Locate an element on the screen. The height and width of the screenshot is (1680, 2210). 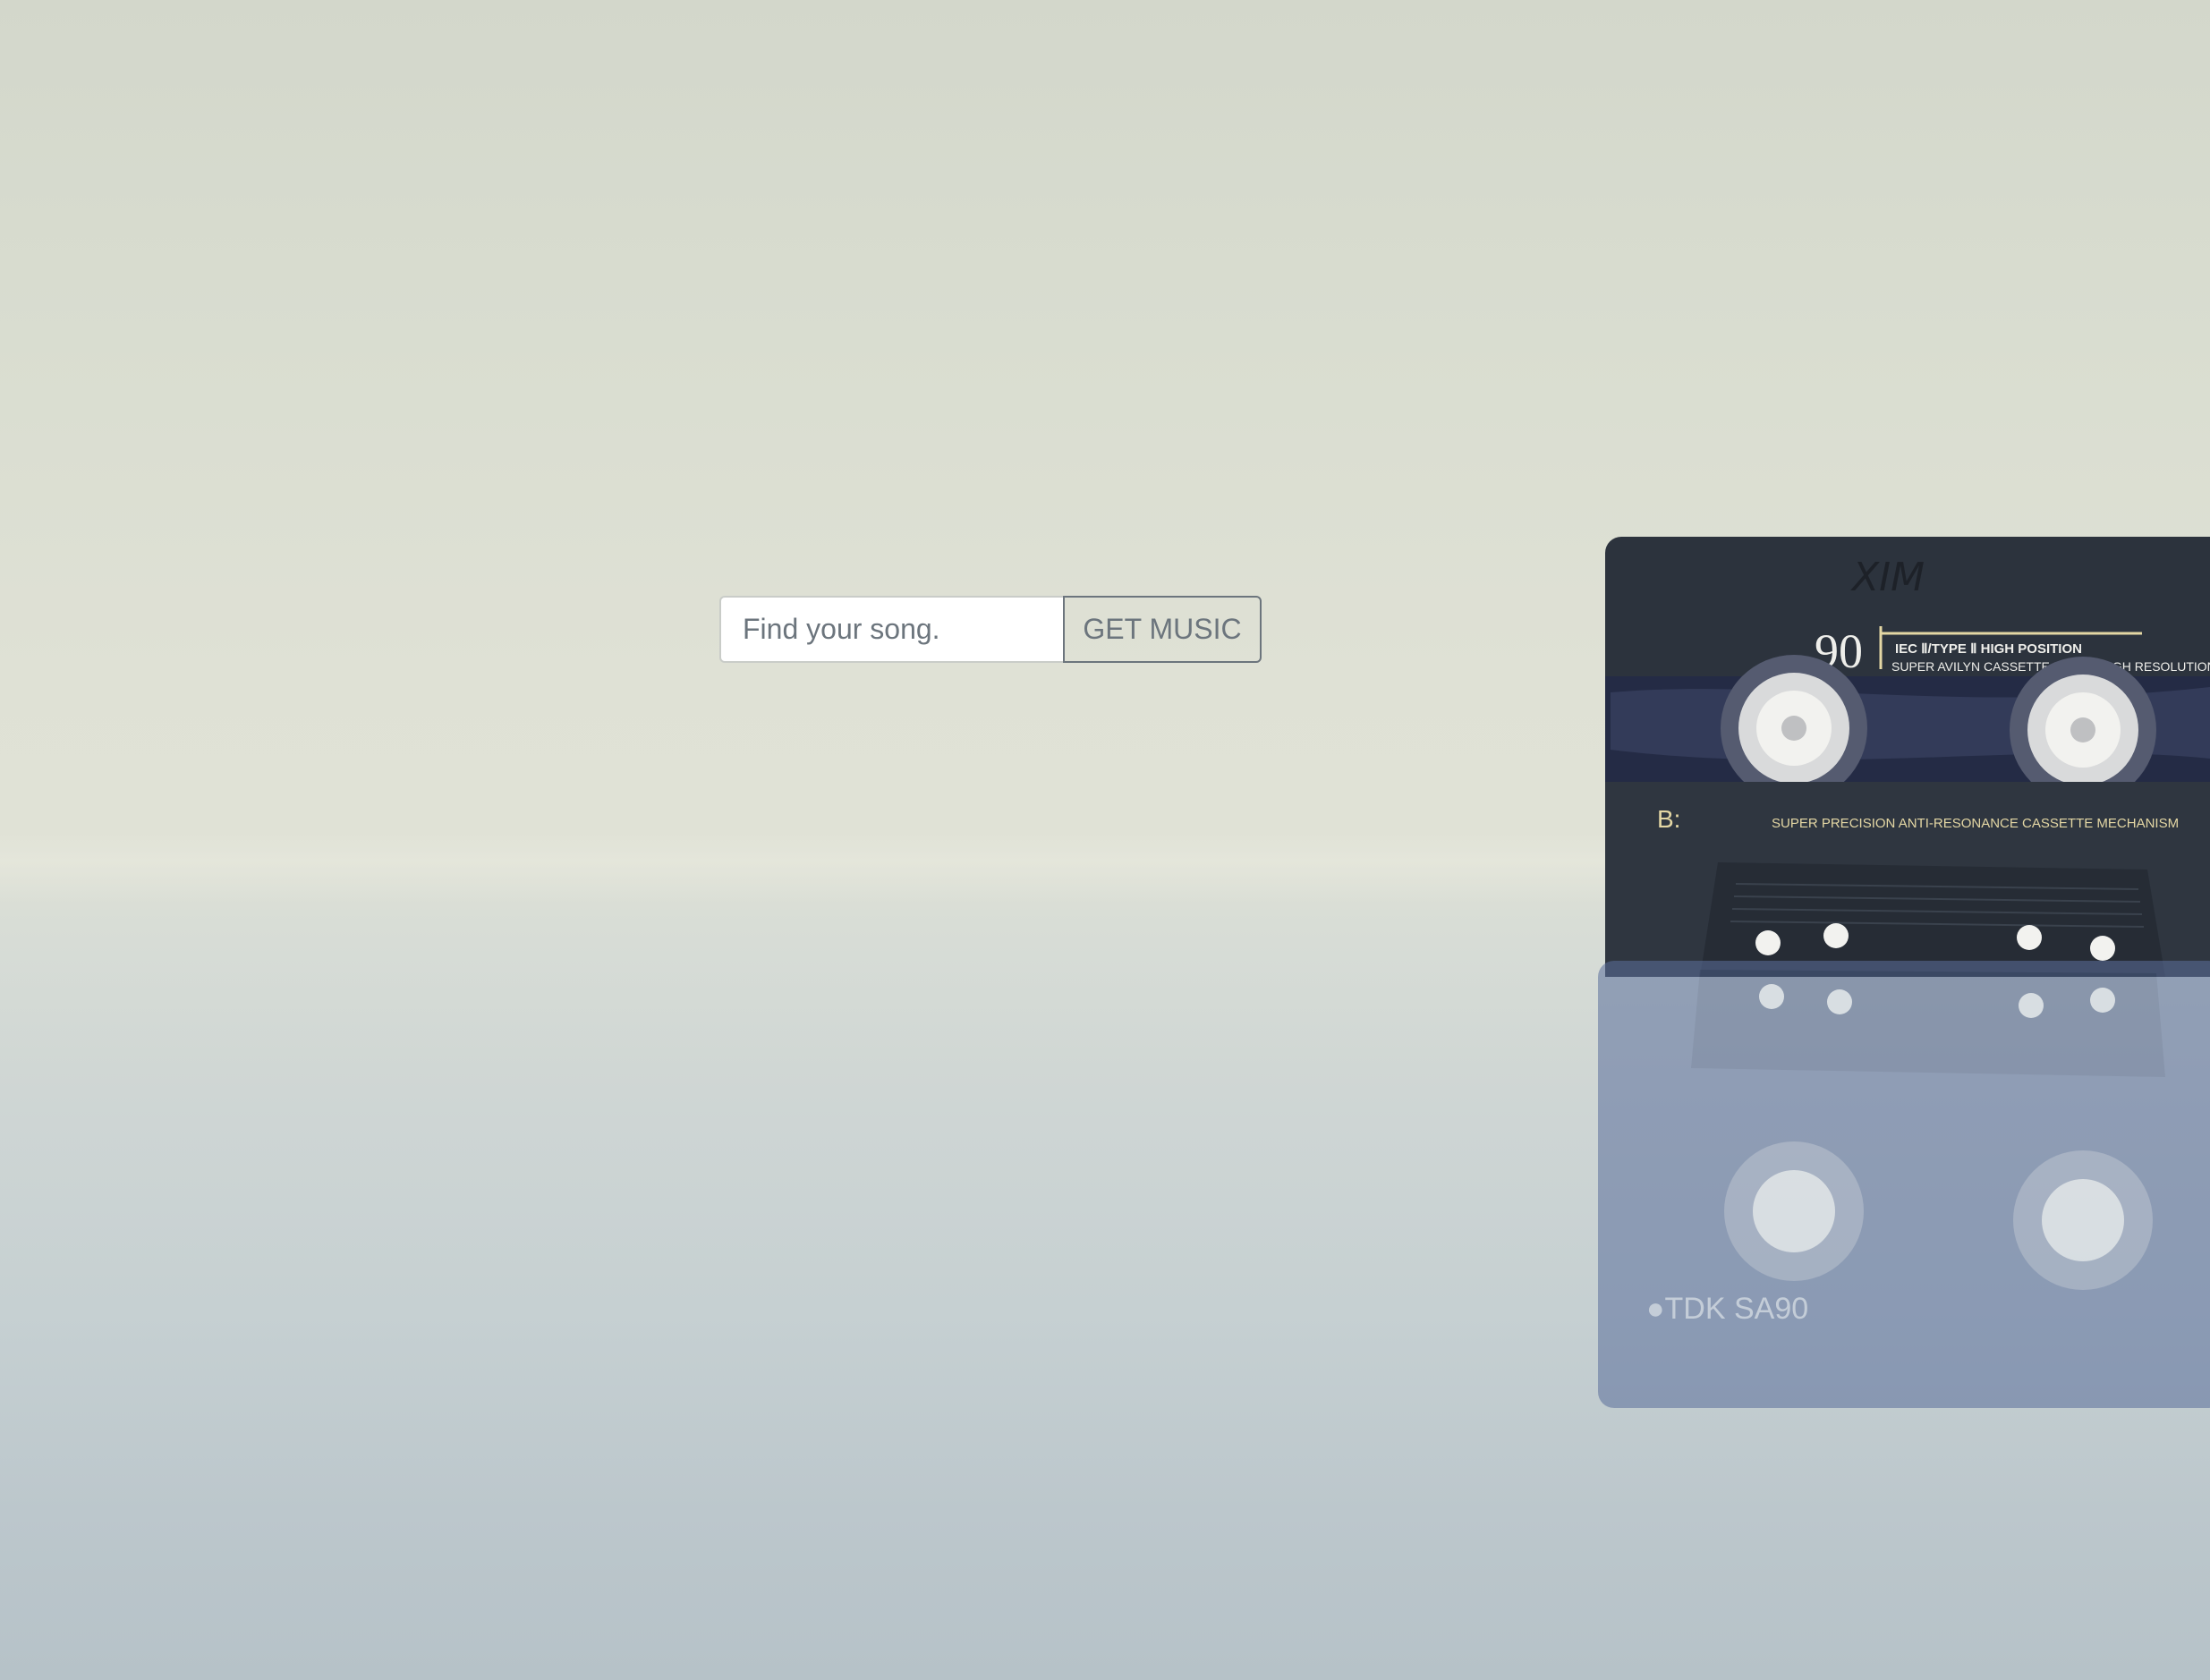
left-reel is located at coordinates (1794, 728).